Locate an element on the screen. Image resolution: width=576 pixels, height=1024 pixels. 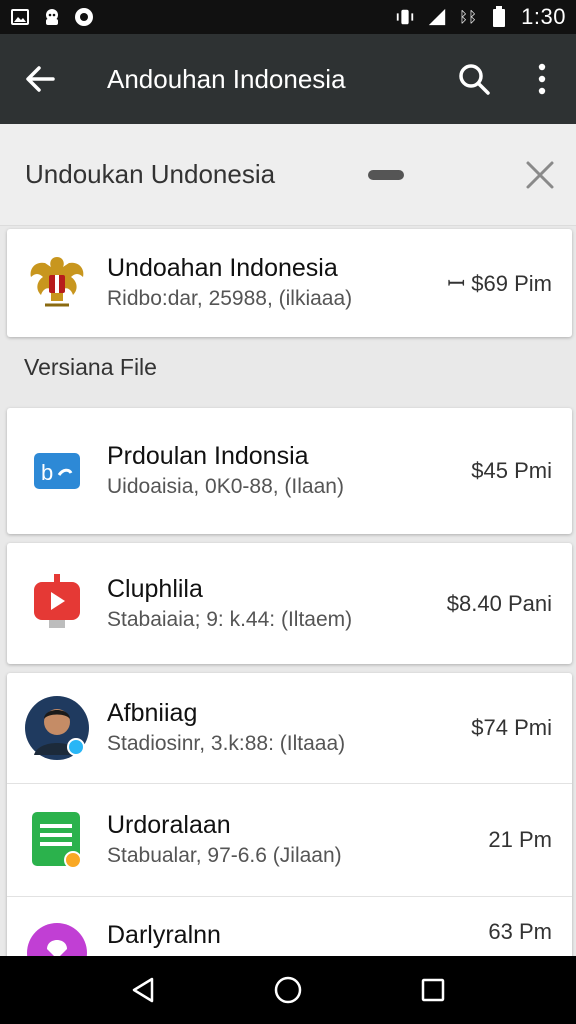
vibrate-icon is located at coordinates (405, 17).